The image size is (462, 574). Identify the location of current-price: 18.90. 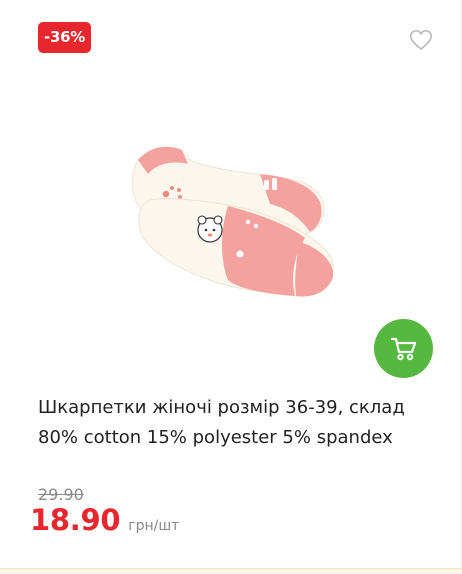
(75, 520).